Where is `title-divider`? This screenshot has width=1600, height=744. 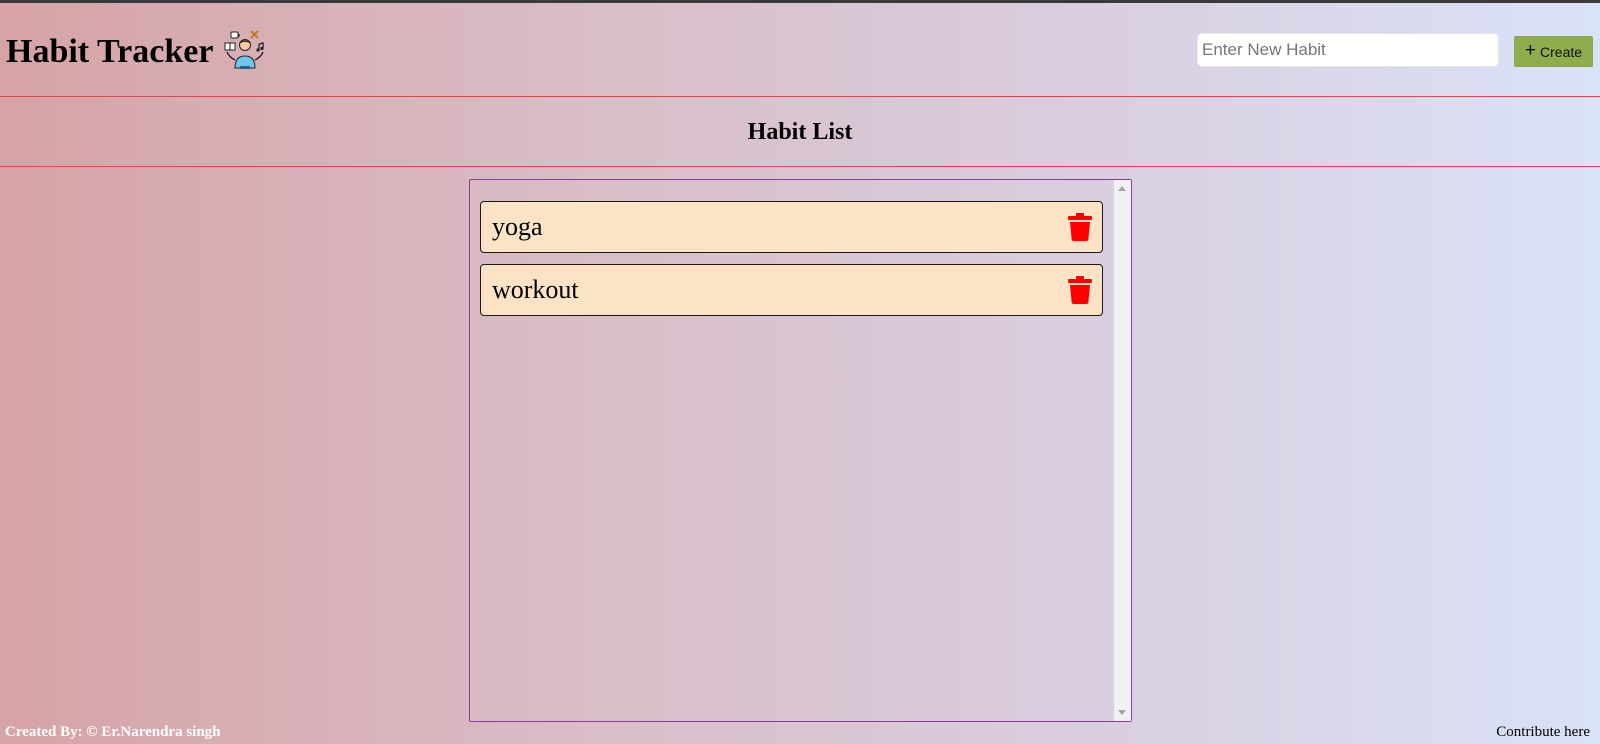 title-divider is located at coordinates (800, 166).